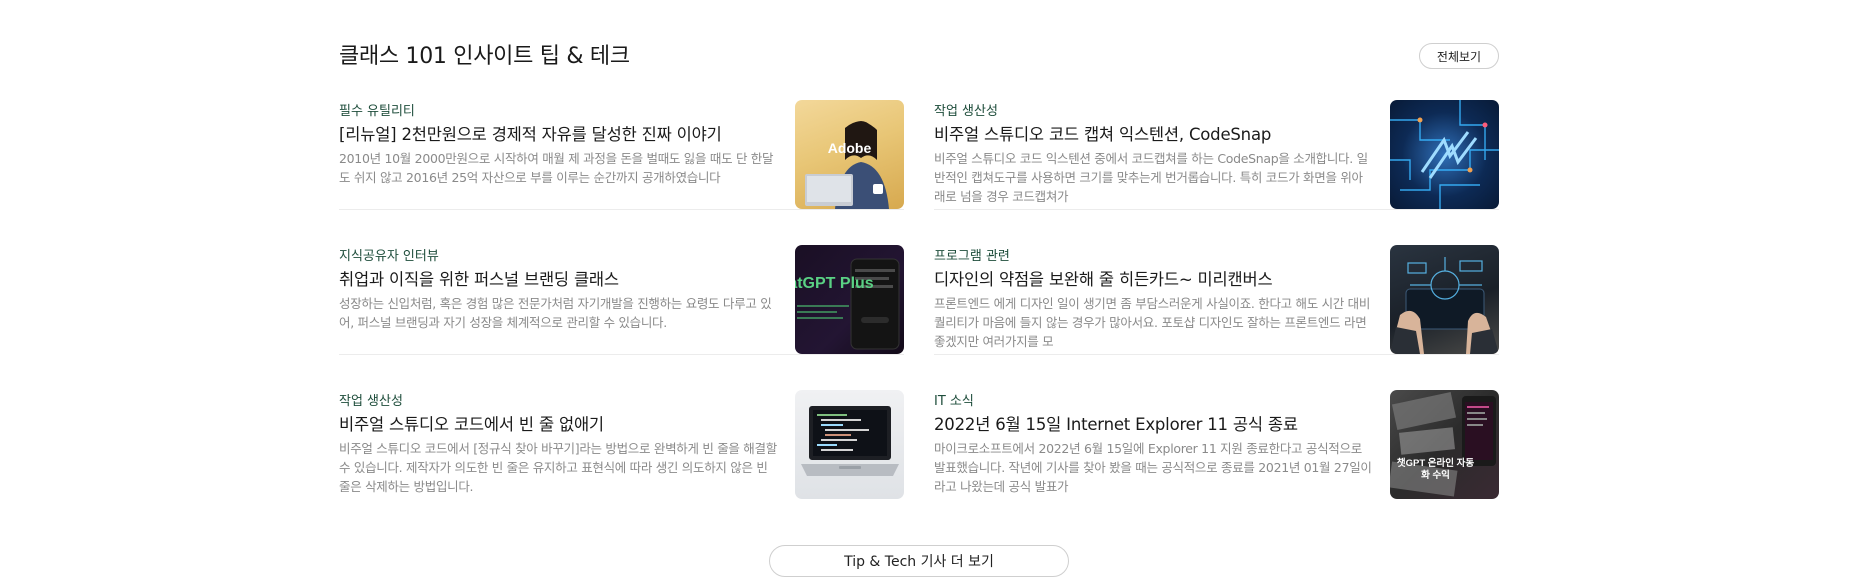 The image size is (1870, 586). I want to click on article-thumbnail: ChatGPT Plus, so click(849, 299).